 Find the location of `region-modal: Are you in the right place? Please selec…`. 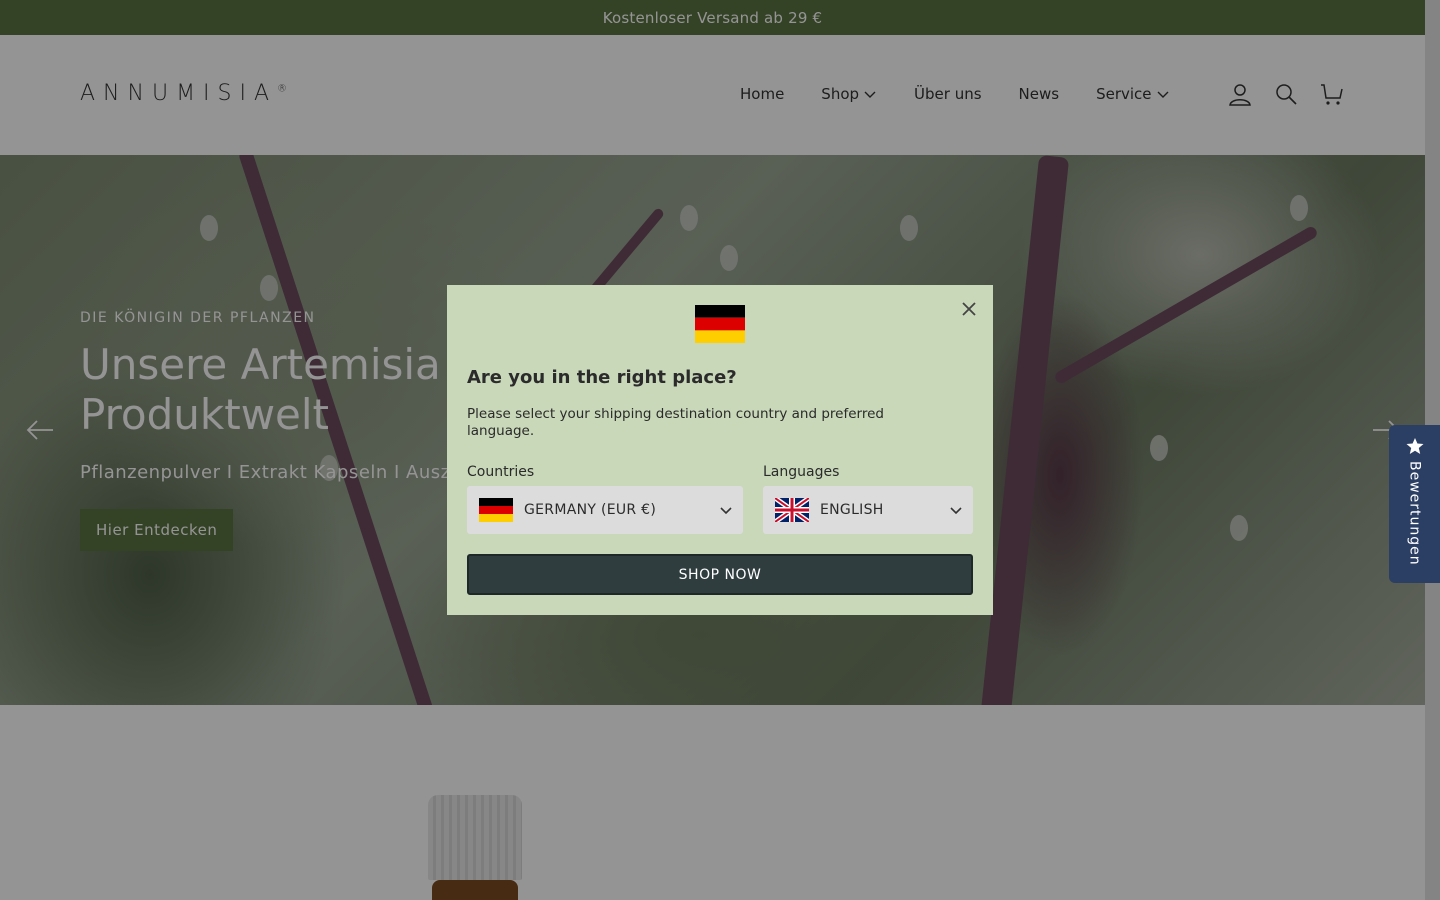

region-modal: Are you in the right place? Please selec… is located at coordinates (720, 450).